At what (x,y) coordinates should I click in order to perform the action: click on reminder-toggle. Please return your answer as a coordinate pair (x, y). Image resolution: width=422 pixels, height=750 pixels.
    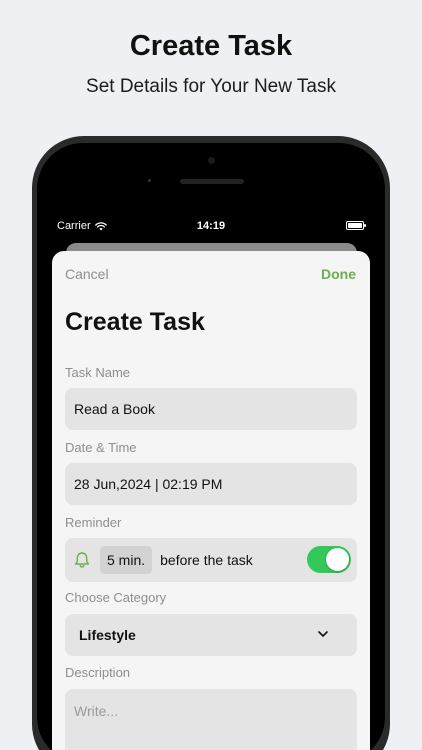
    Looking at the image, I should click on (329, 559).